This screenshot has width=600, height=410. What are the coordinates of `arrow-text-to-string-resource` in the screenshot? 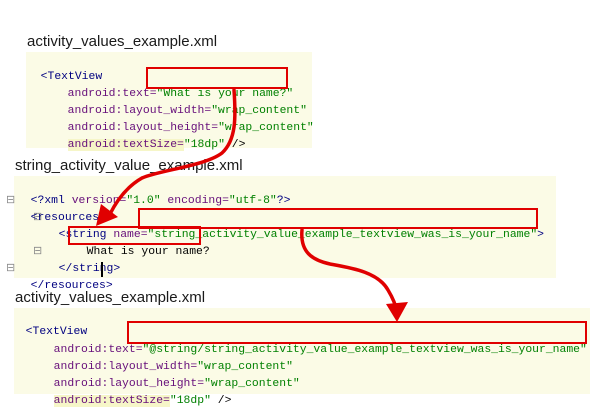 It's located at (172, 152).